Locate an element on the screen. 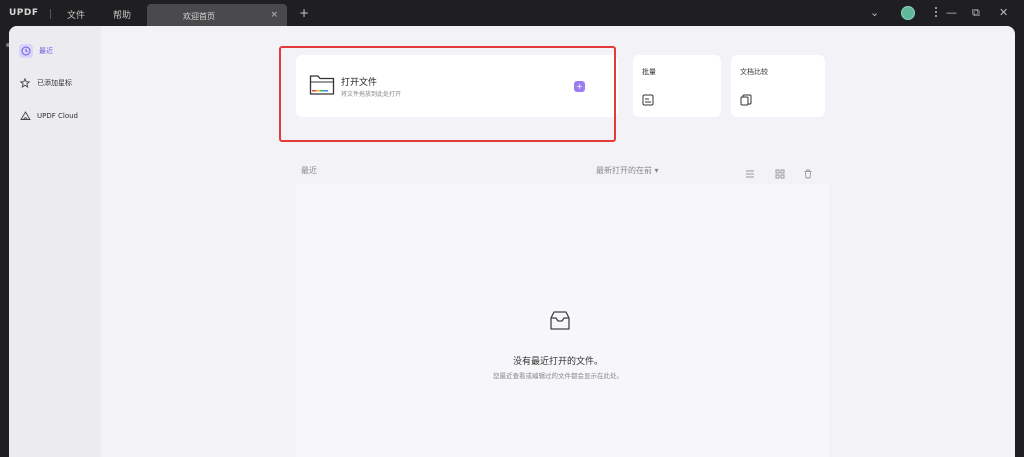 The image size is (1024, 457). cloud-icon is located at coordinates (25, 116).